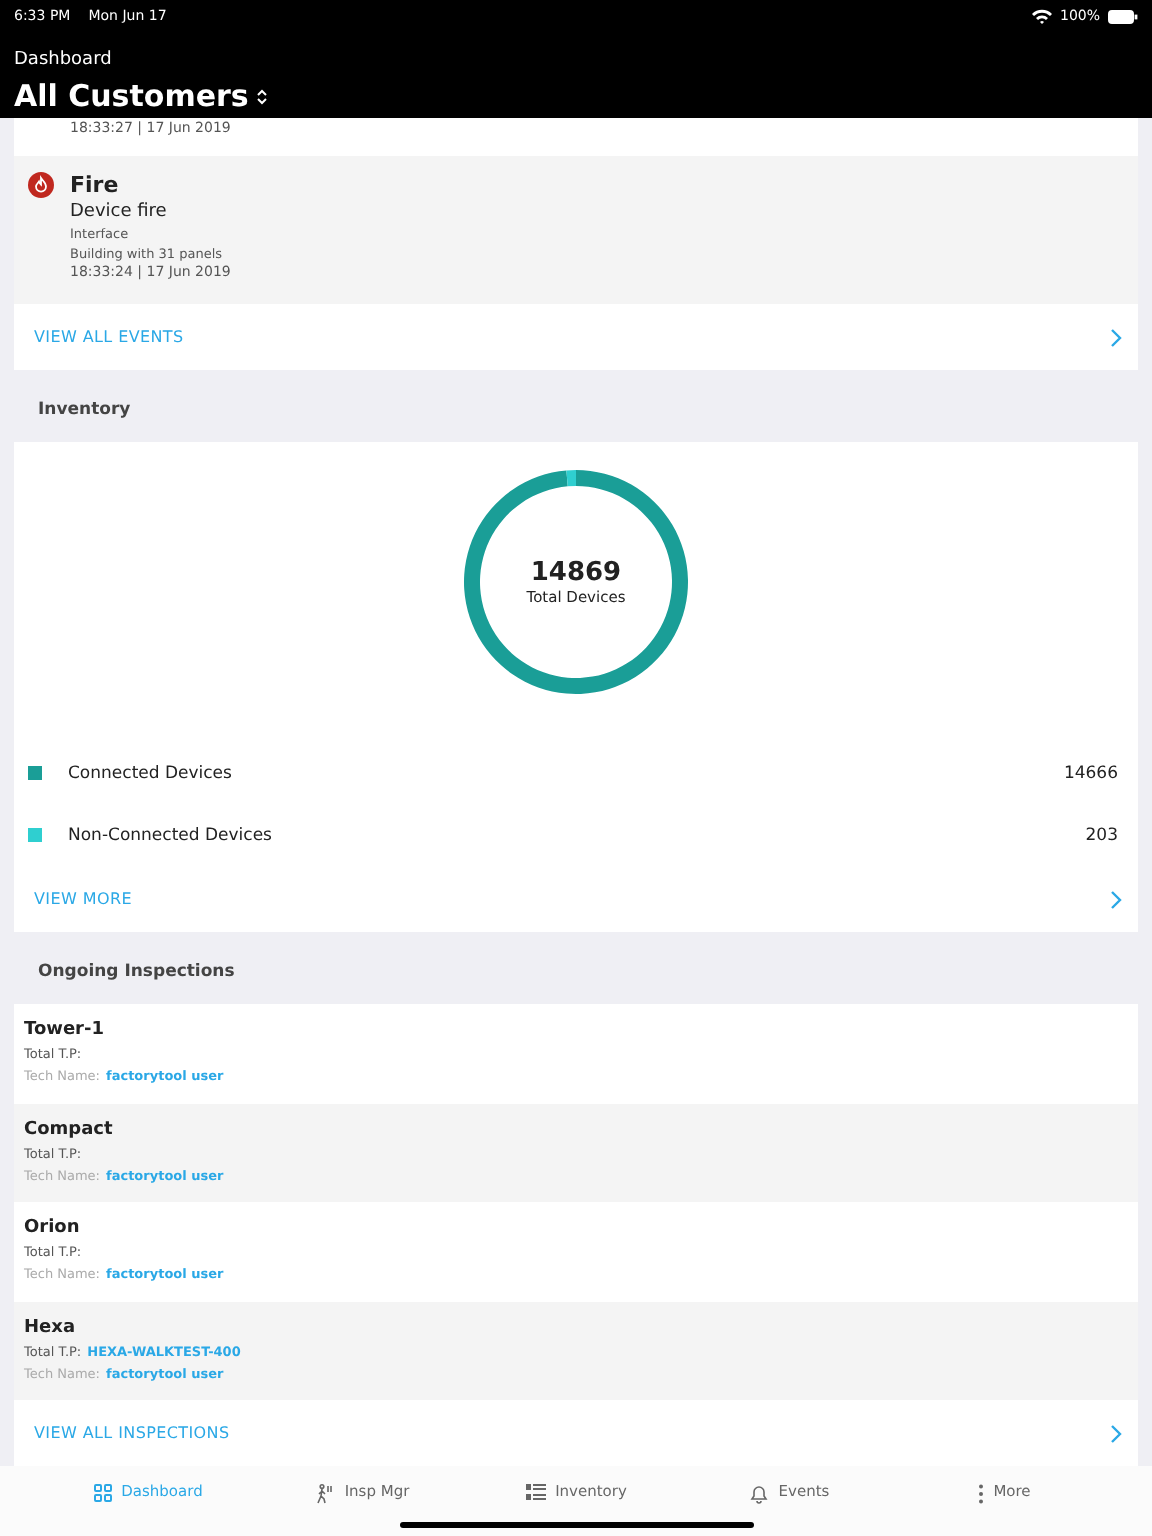 The image size is (1152, 1536). I want to click on walking-person-icon, so click(324, 1494).